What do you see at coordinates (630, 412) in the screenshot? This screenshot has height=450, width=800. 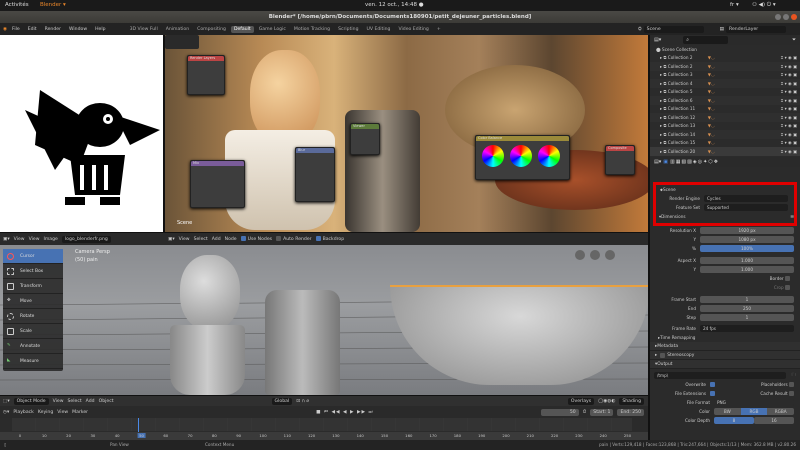 I see `end-frame-field: End: 250` at bounding box center [630, 412].